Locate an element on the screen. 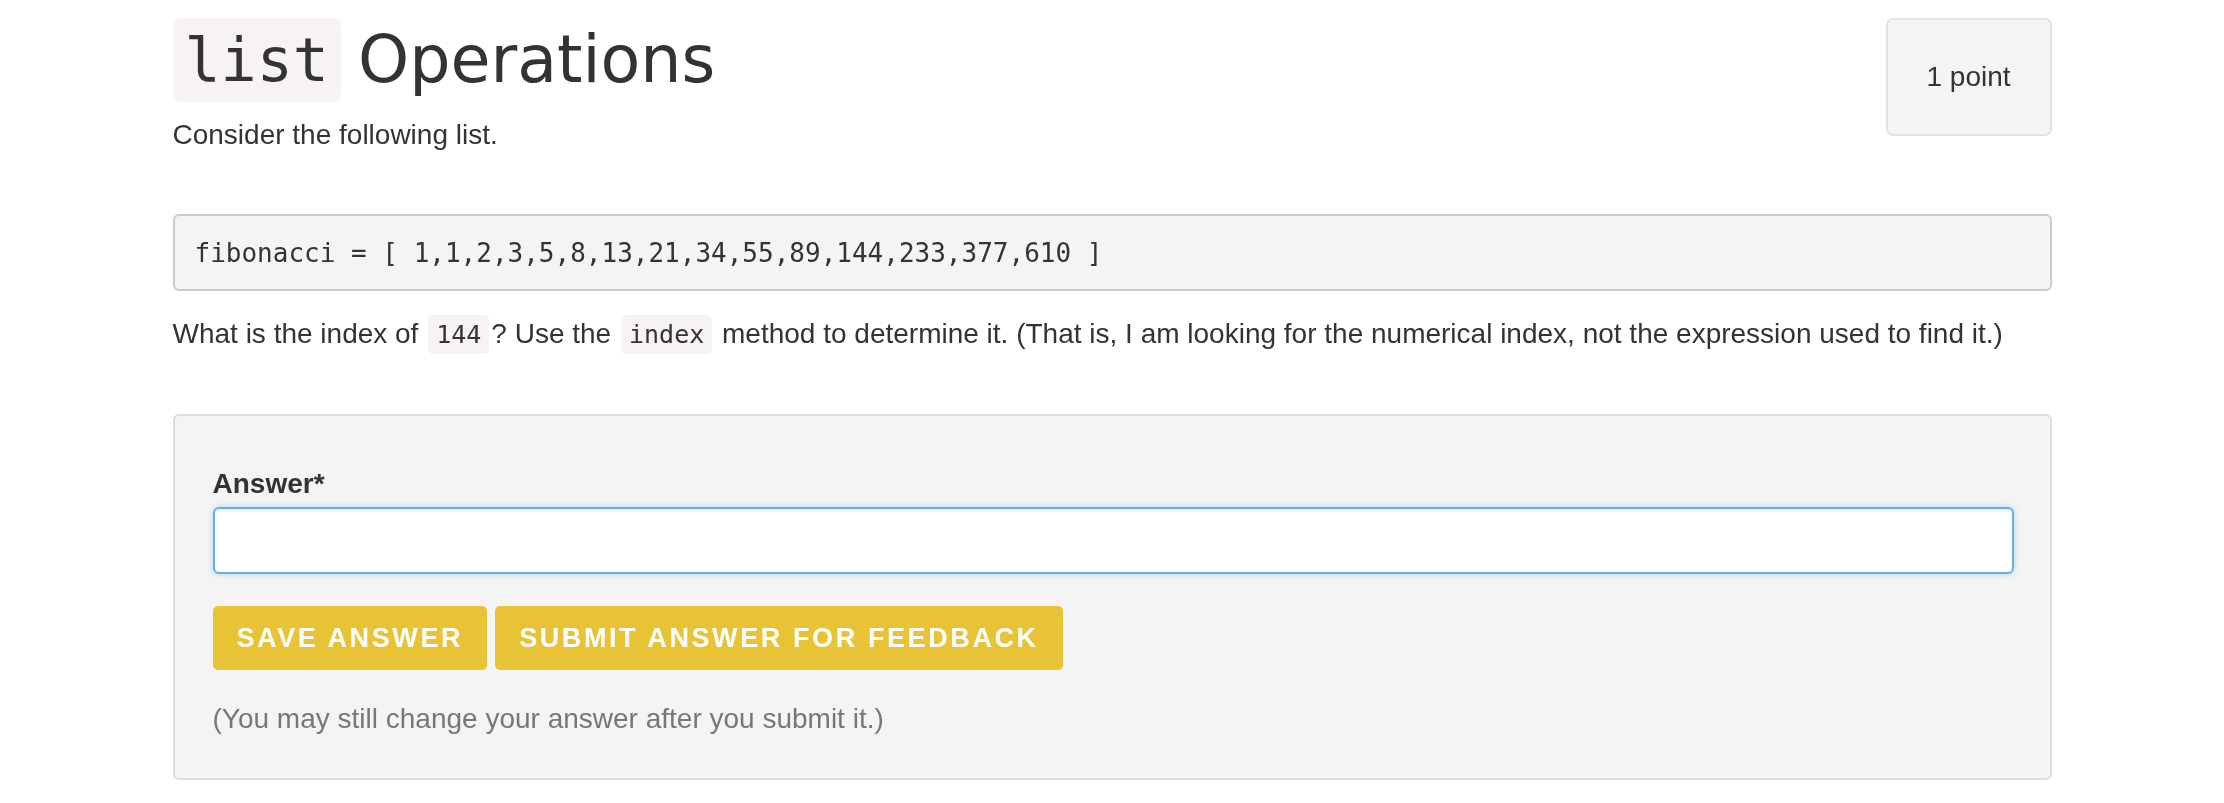 The width and height of the screenshot is (2224, 803). save-answer-button: SAVE ANSWER is located at coordinates (350, 638).